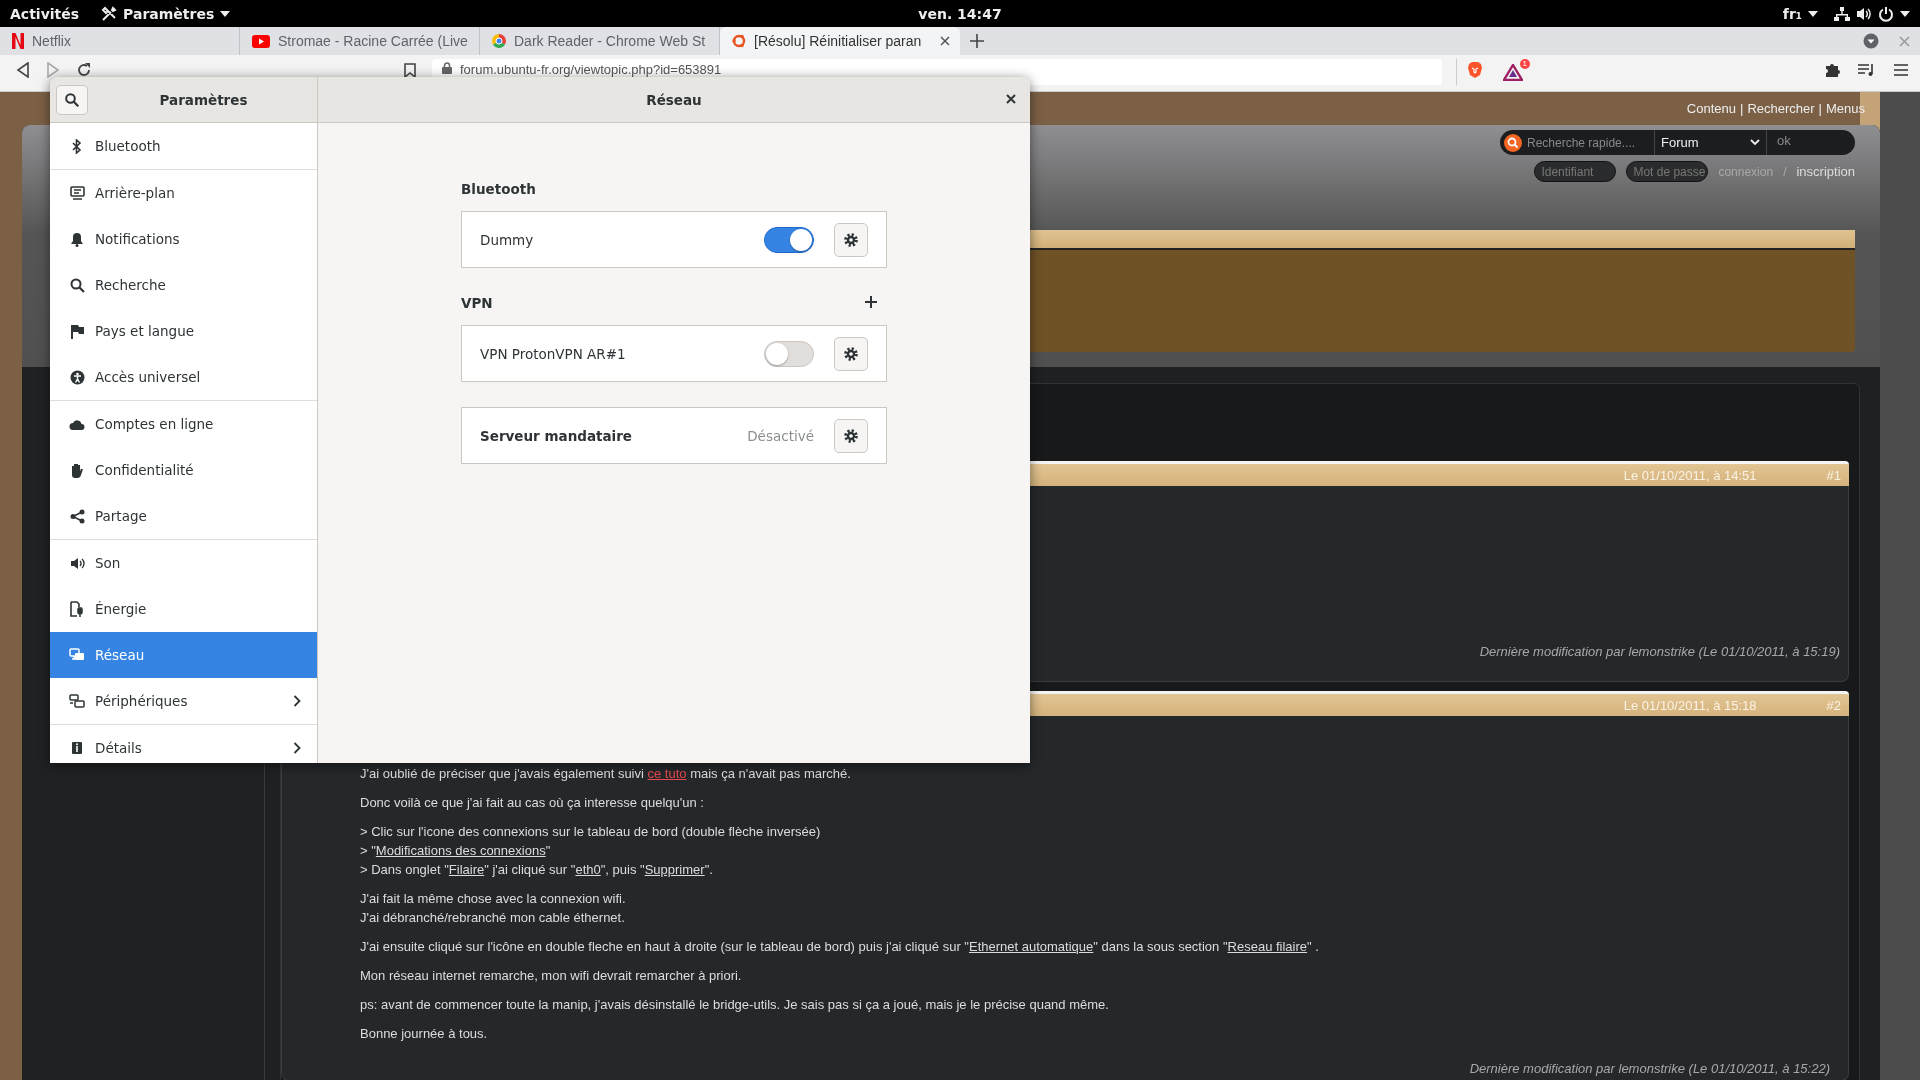 The height and width of the screenshot is (1080, 1920). I want to click on speaker-icon, so click(77, 563).